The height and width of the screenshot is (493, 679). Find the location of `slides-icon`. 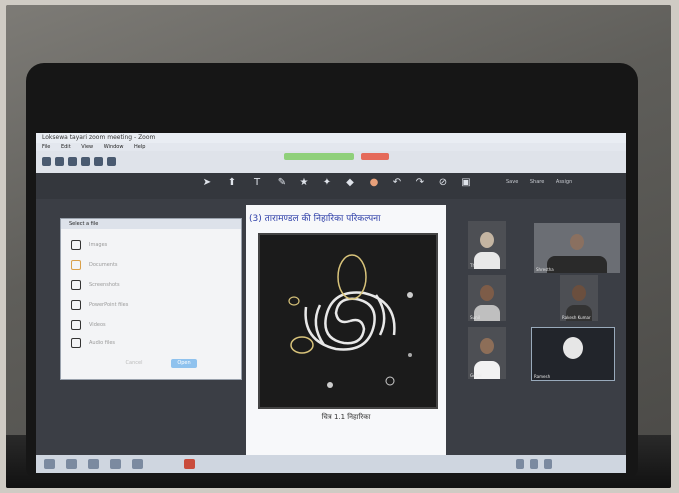

slides-icon is located at coordinates (76, 304).